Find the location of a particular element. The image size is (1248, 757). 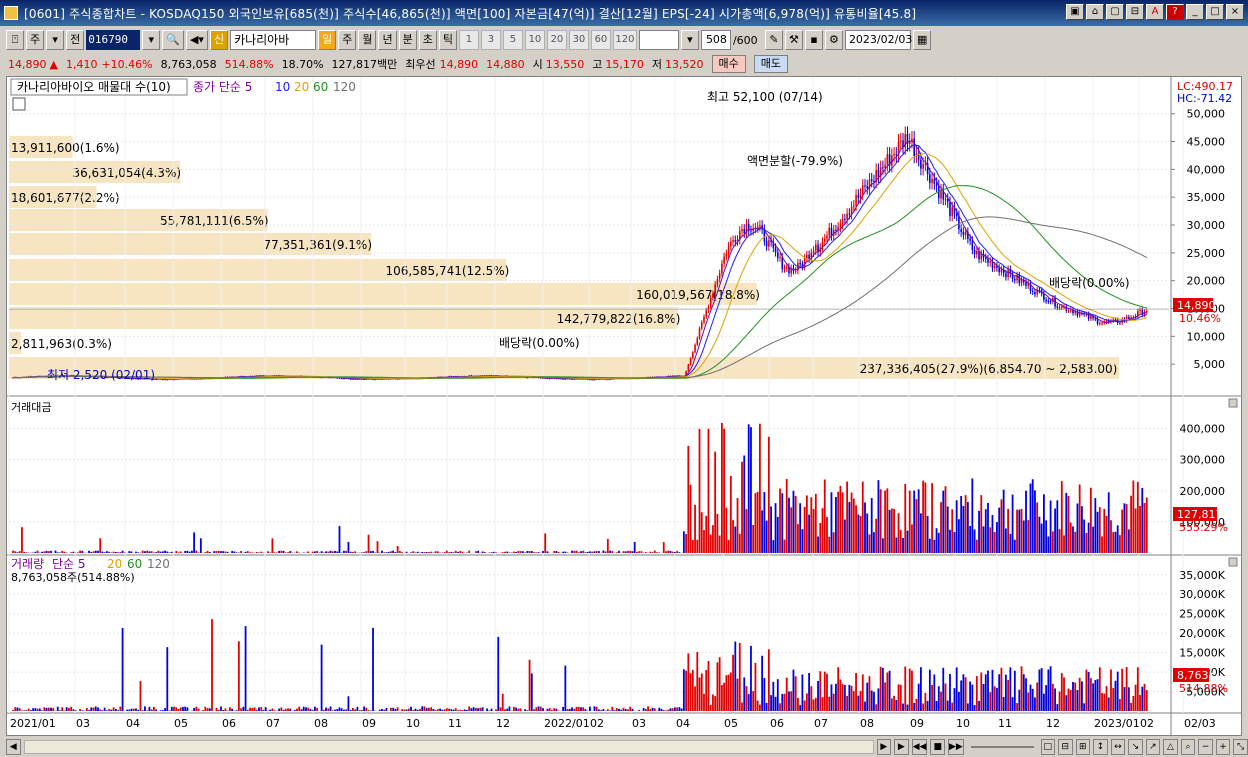

tool-icon-1: □ is located at coordinates (1048, 746).